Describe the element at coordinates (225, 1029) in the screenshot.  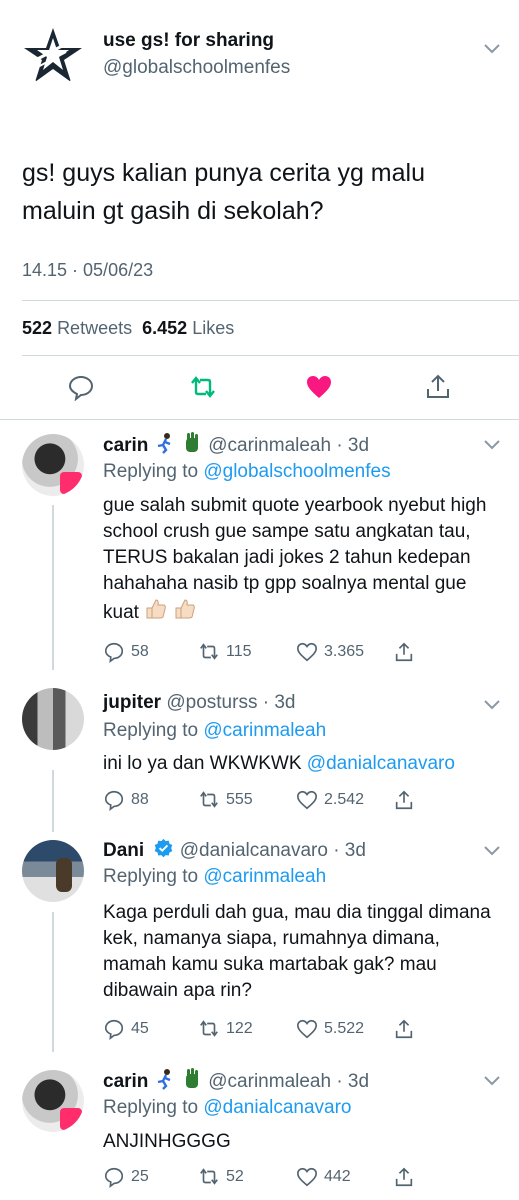
I see `retweet-button: 122` at that location.